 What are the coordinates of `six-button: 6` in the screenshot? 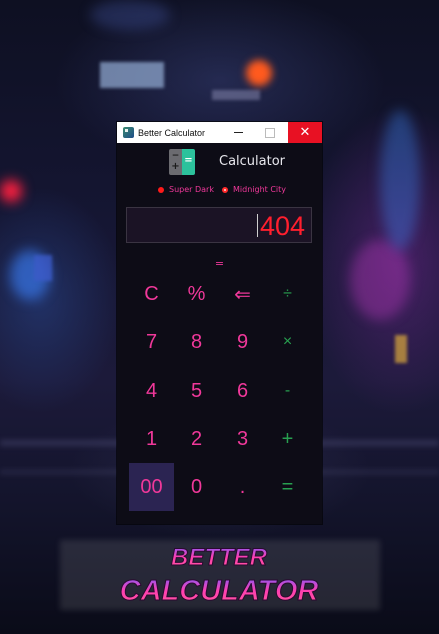 It's located at (242, 391).